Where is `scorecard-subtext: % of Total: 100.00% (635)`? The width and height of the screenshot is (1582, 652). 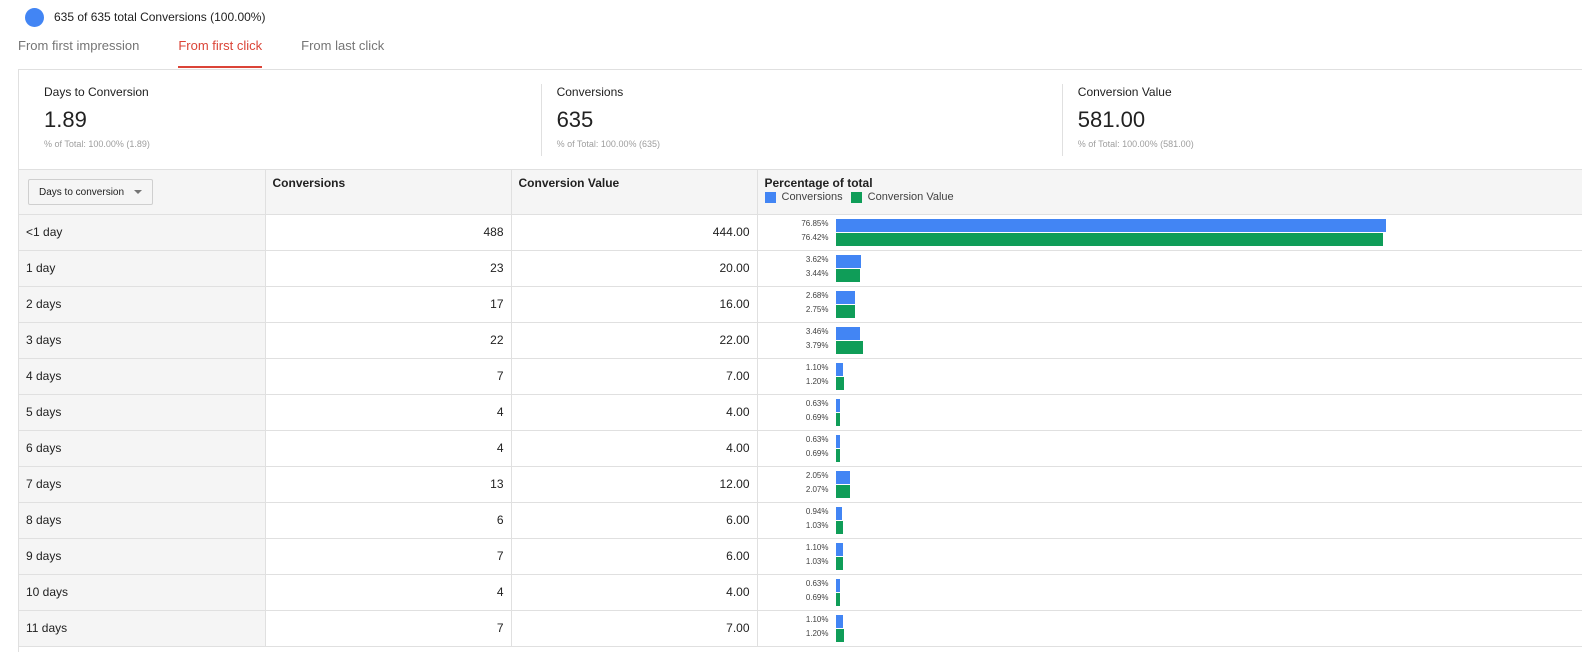
scorecard-subtext: % of Total: 100.00% (635) is located at coordinates (608, 144).